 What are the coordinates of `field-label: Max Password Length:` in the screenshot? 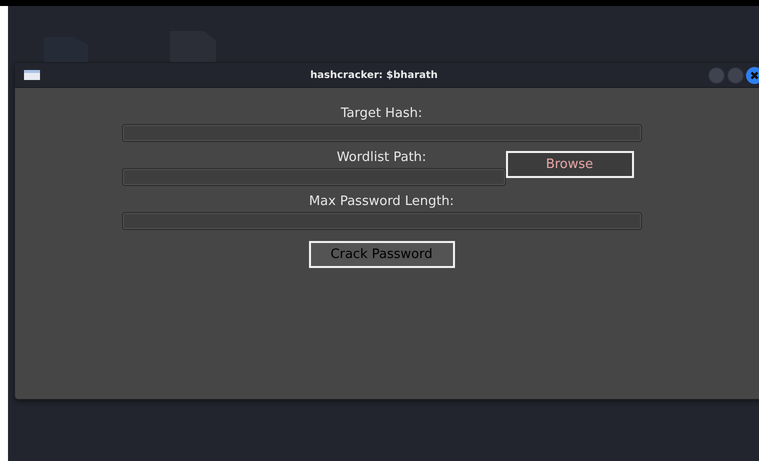 It's located at (381, 202).